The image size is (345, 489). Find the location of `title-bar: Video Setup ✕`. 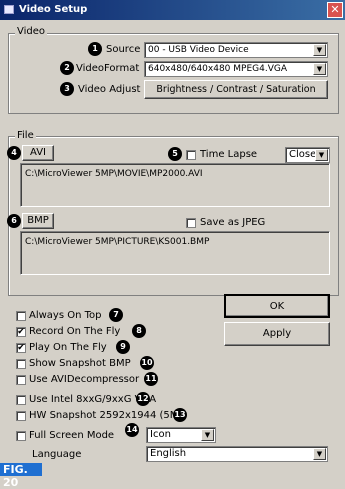

title-bar: Video Setup ✕ is located at coordinates (172, 10).